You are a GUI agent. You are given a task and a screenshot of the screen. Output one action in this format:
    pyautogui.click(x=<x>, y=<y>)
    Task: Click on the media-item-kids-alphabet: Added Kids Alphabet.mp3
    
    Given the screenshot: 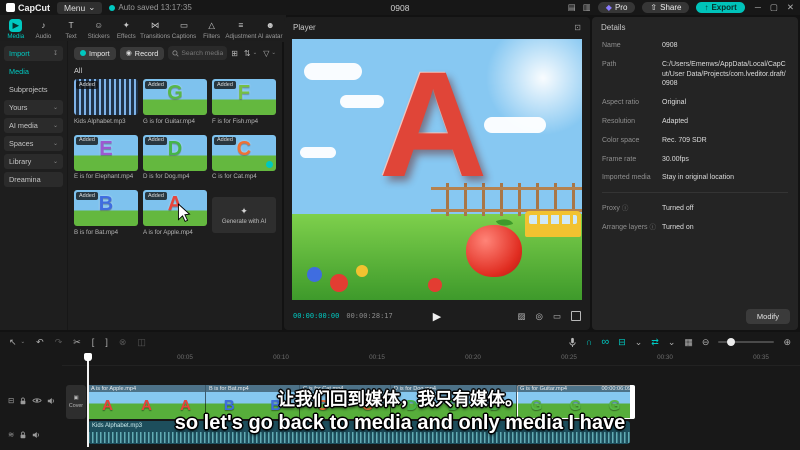 What is the action you would take?
    pyautogui.click(x=106, y=102)
    